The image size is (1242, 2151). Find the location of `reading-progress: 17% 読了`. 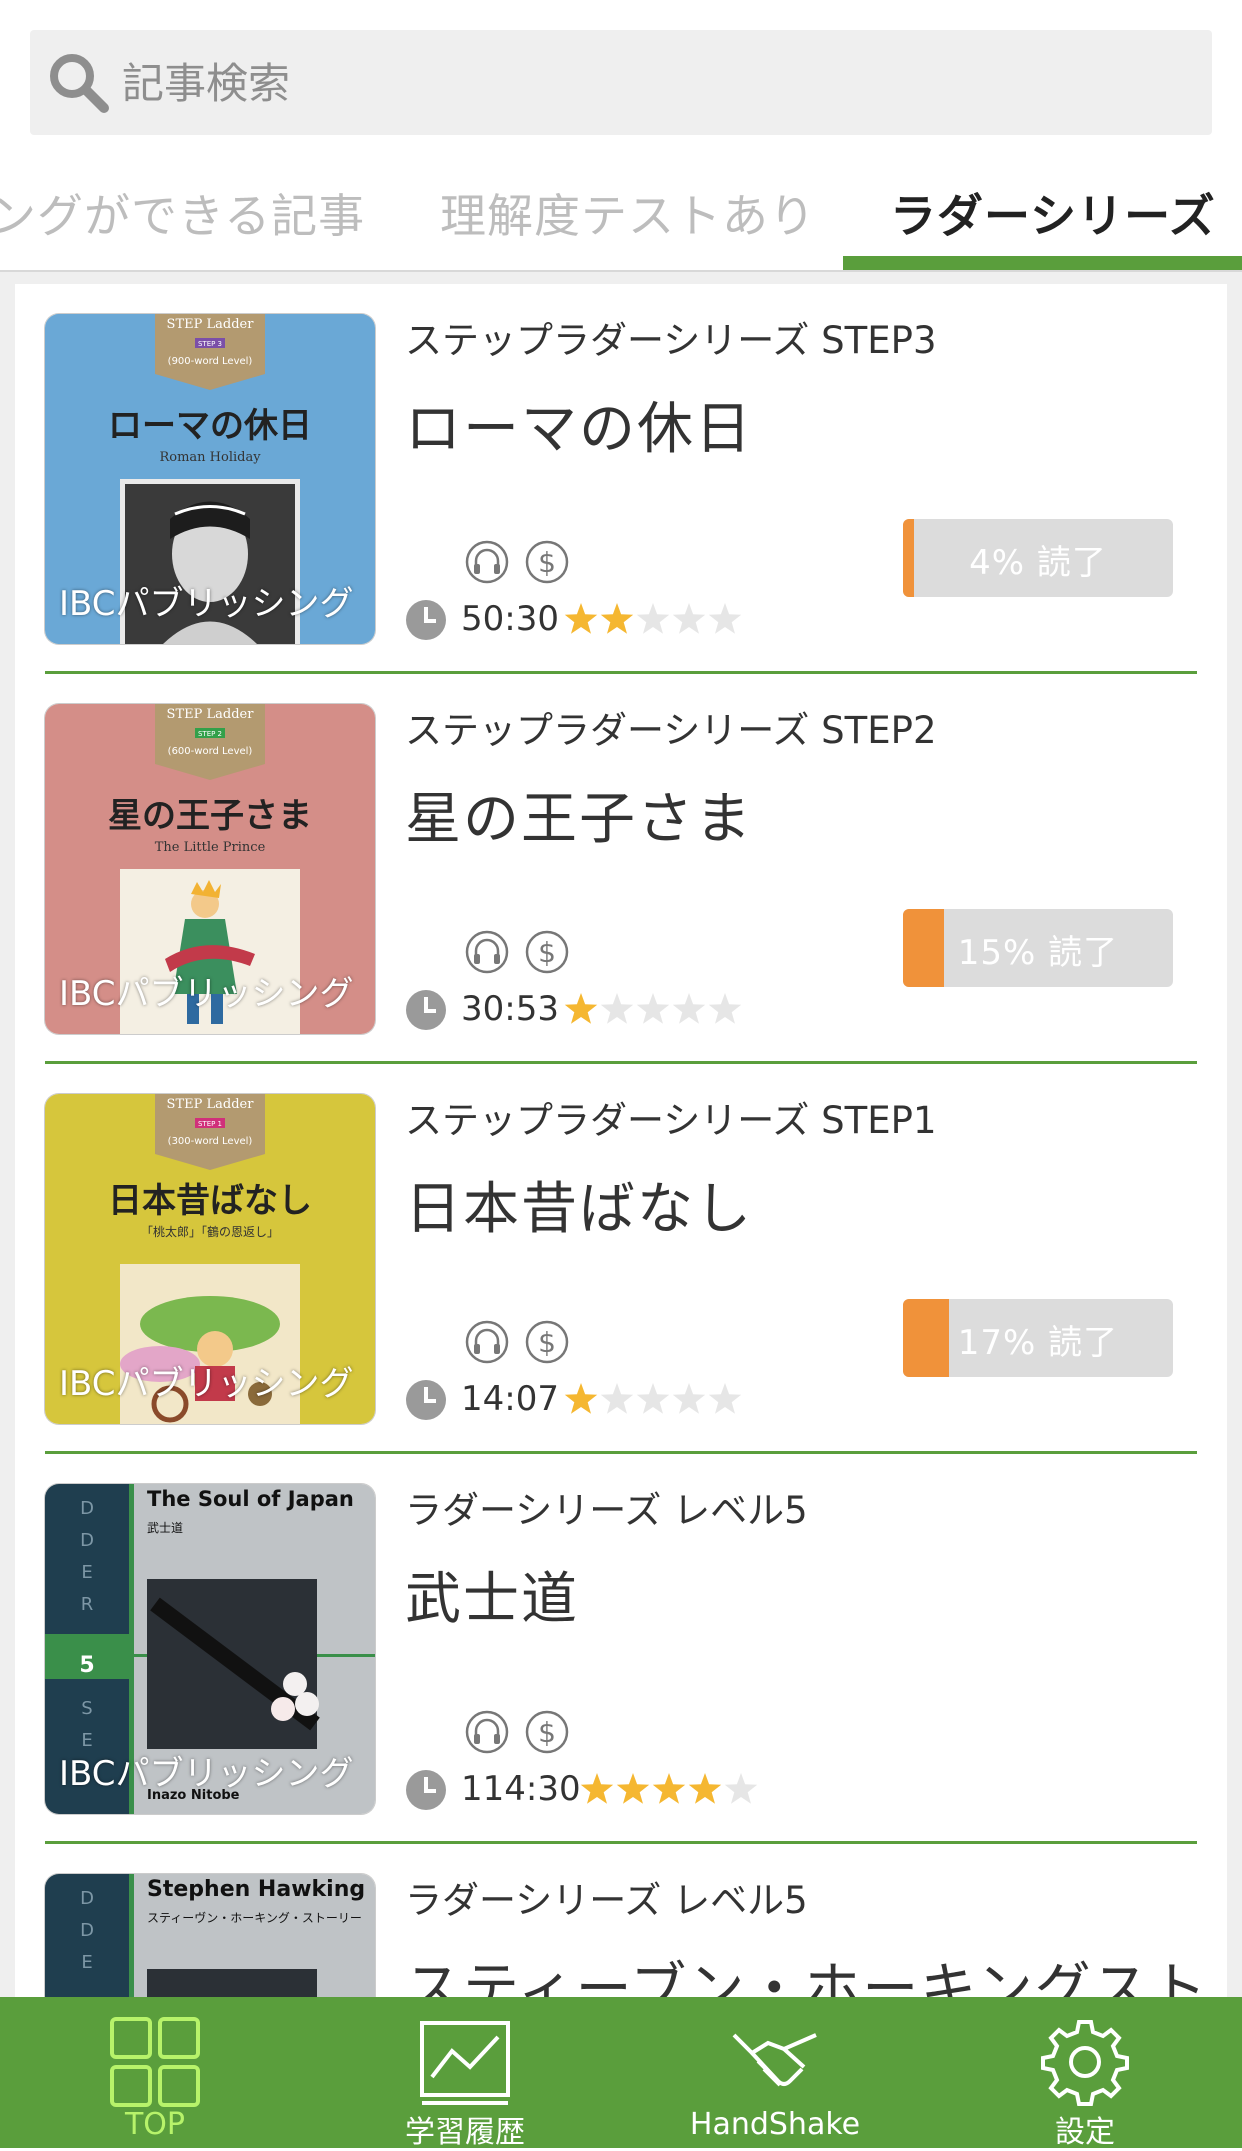

reading-progress: 17% 読了 is located at coordinates (1038, 1338).